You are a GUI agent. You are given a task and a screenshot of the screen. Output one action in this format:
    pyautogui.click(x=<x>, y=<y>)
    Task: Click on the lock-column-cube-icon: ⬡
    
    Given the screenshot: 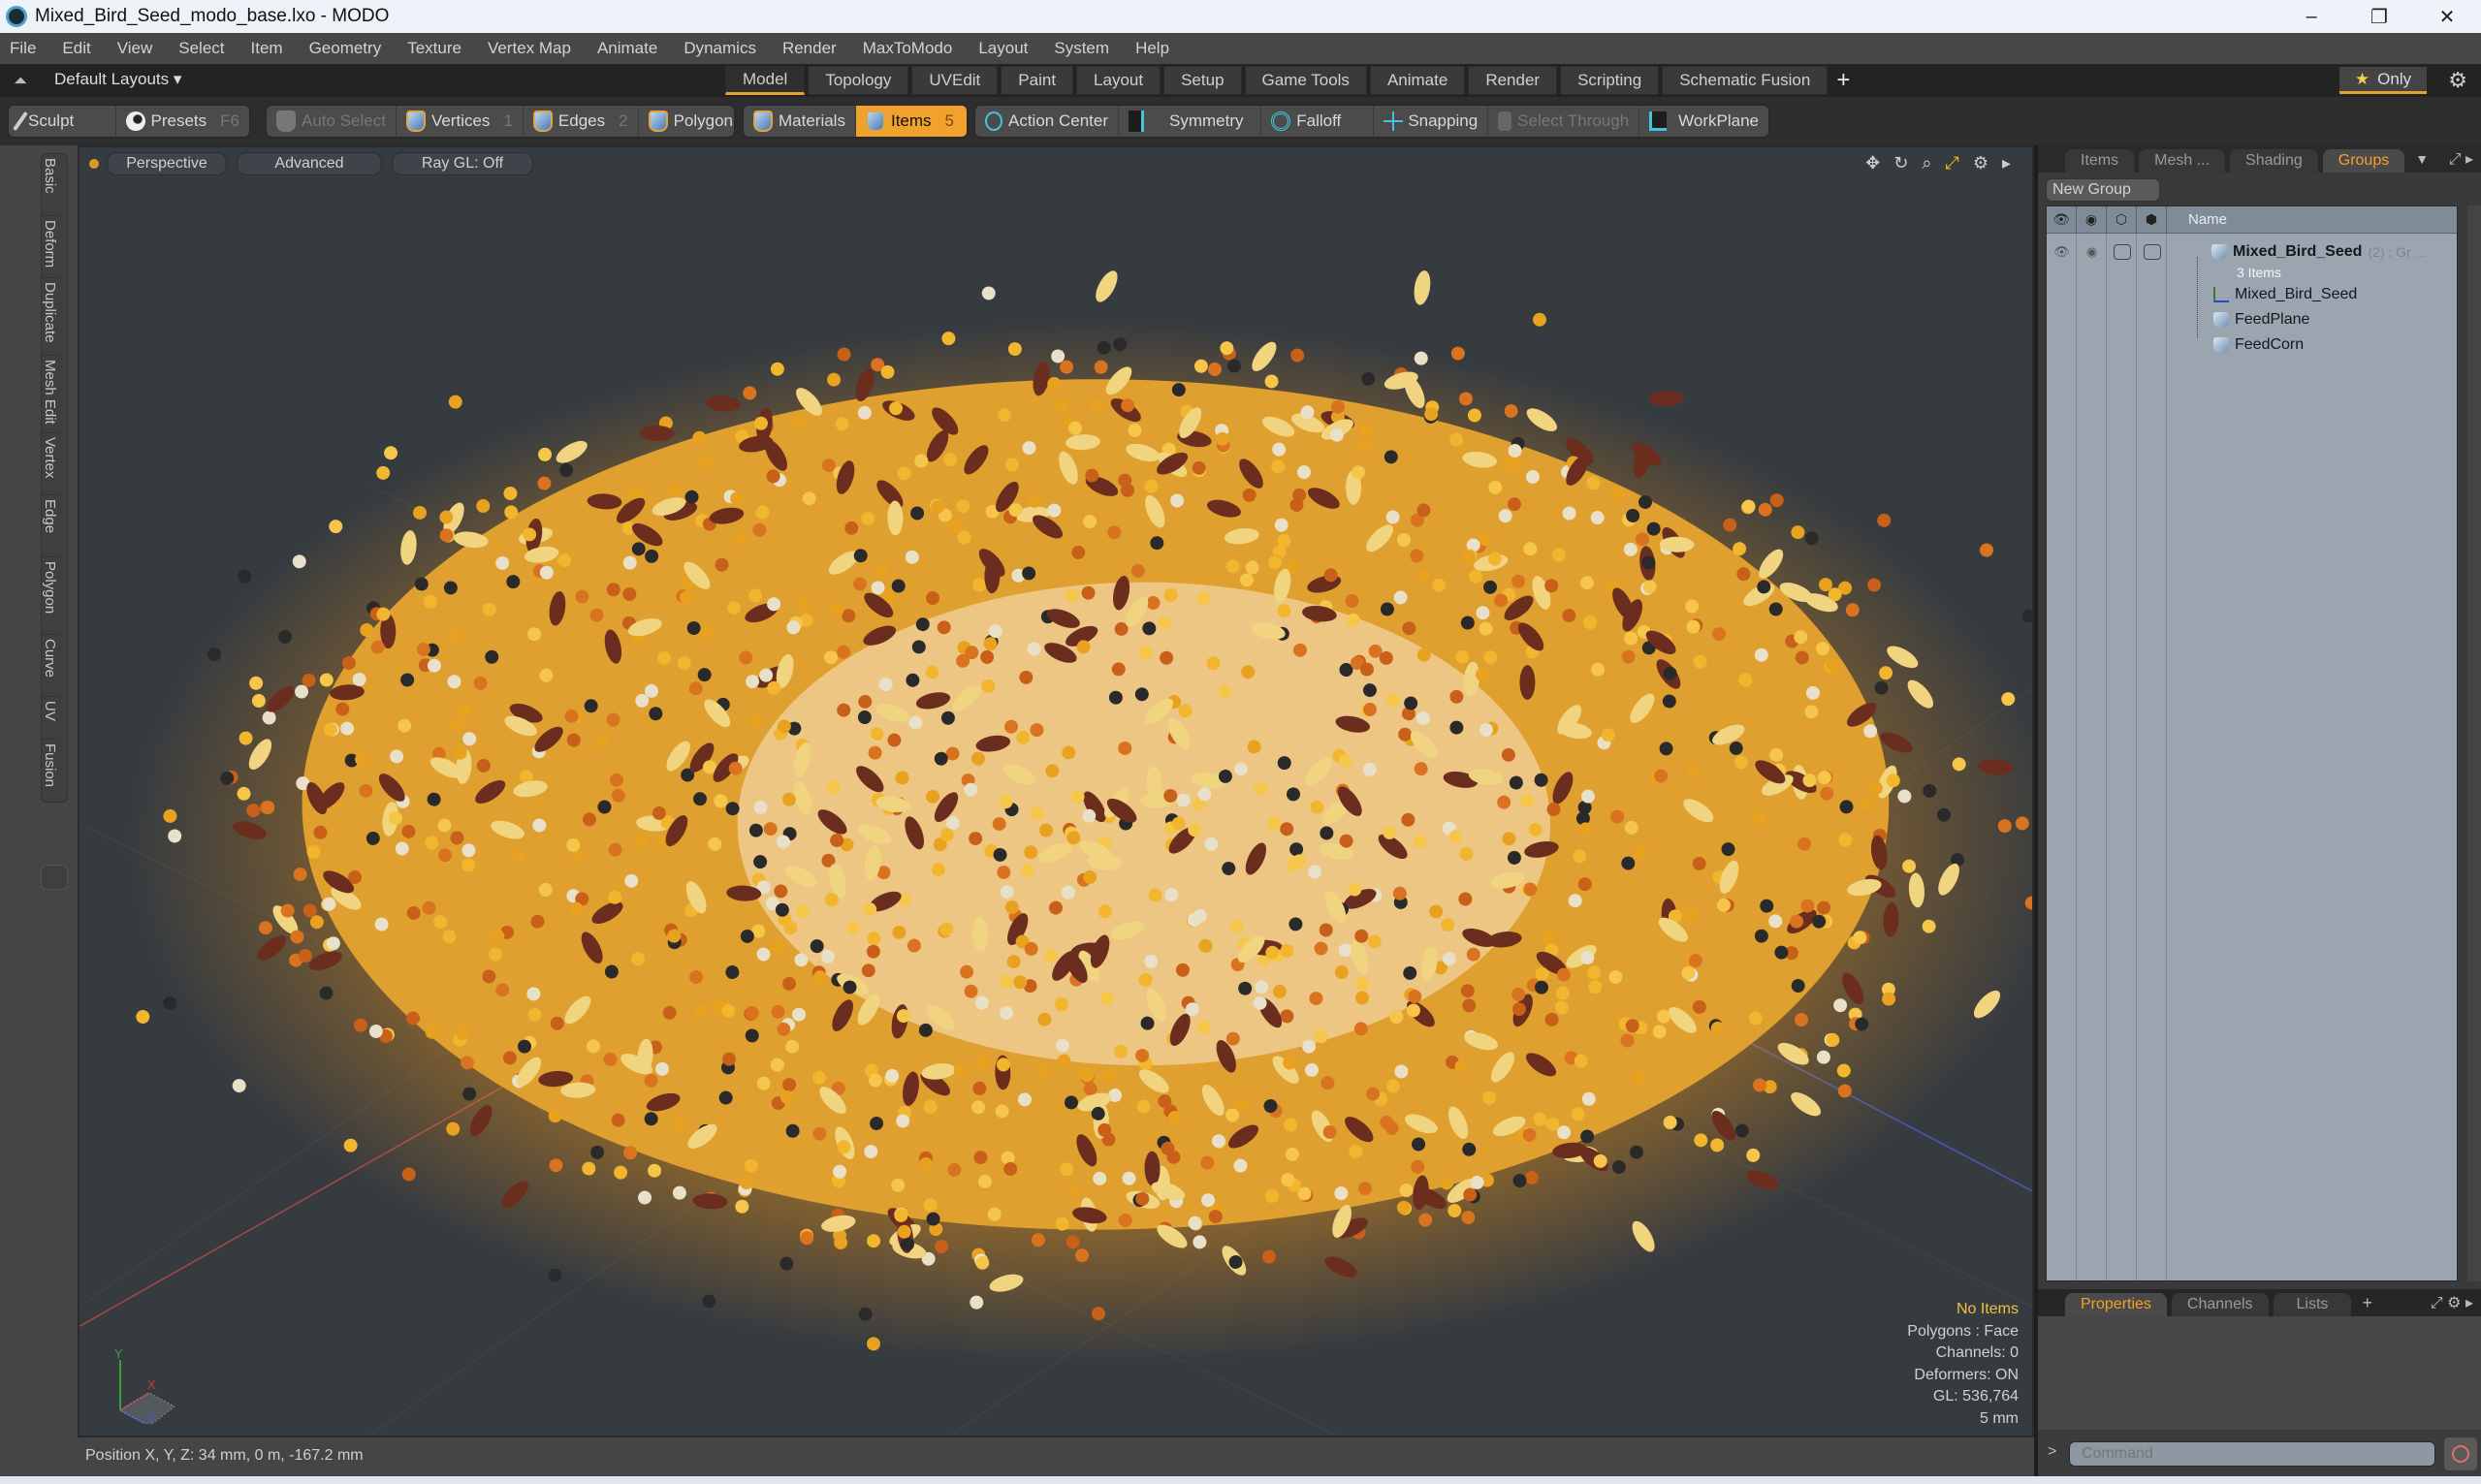 What is the action you would take?
    pyautogui.click(x=2122, y=220)
    